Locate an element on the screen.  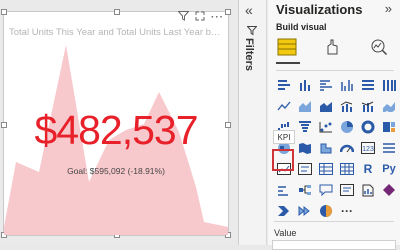
stacked-bar-chart-icon is located at coordinates (284, 85).